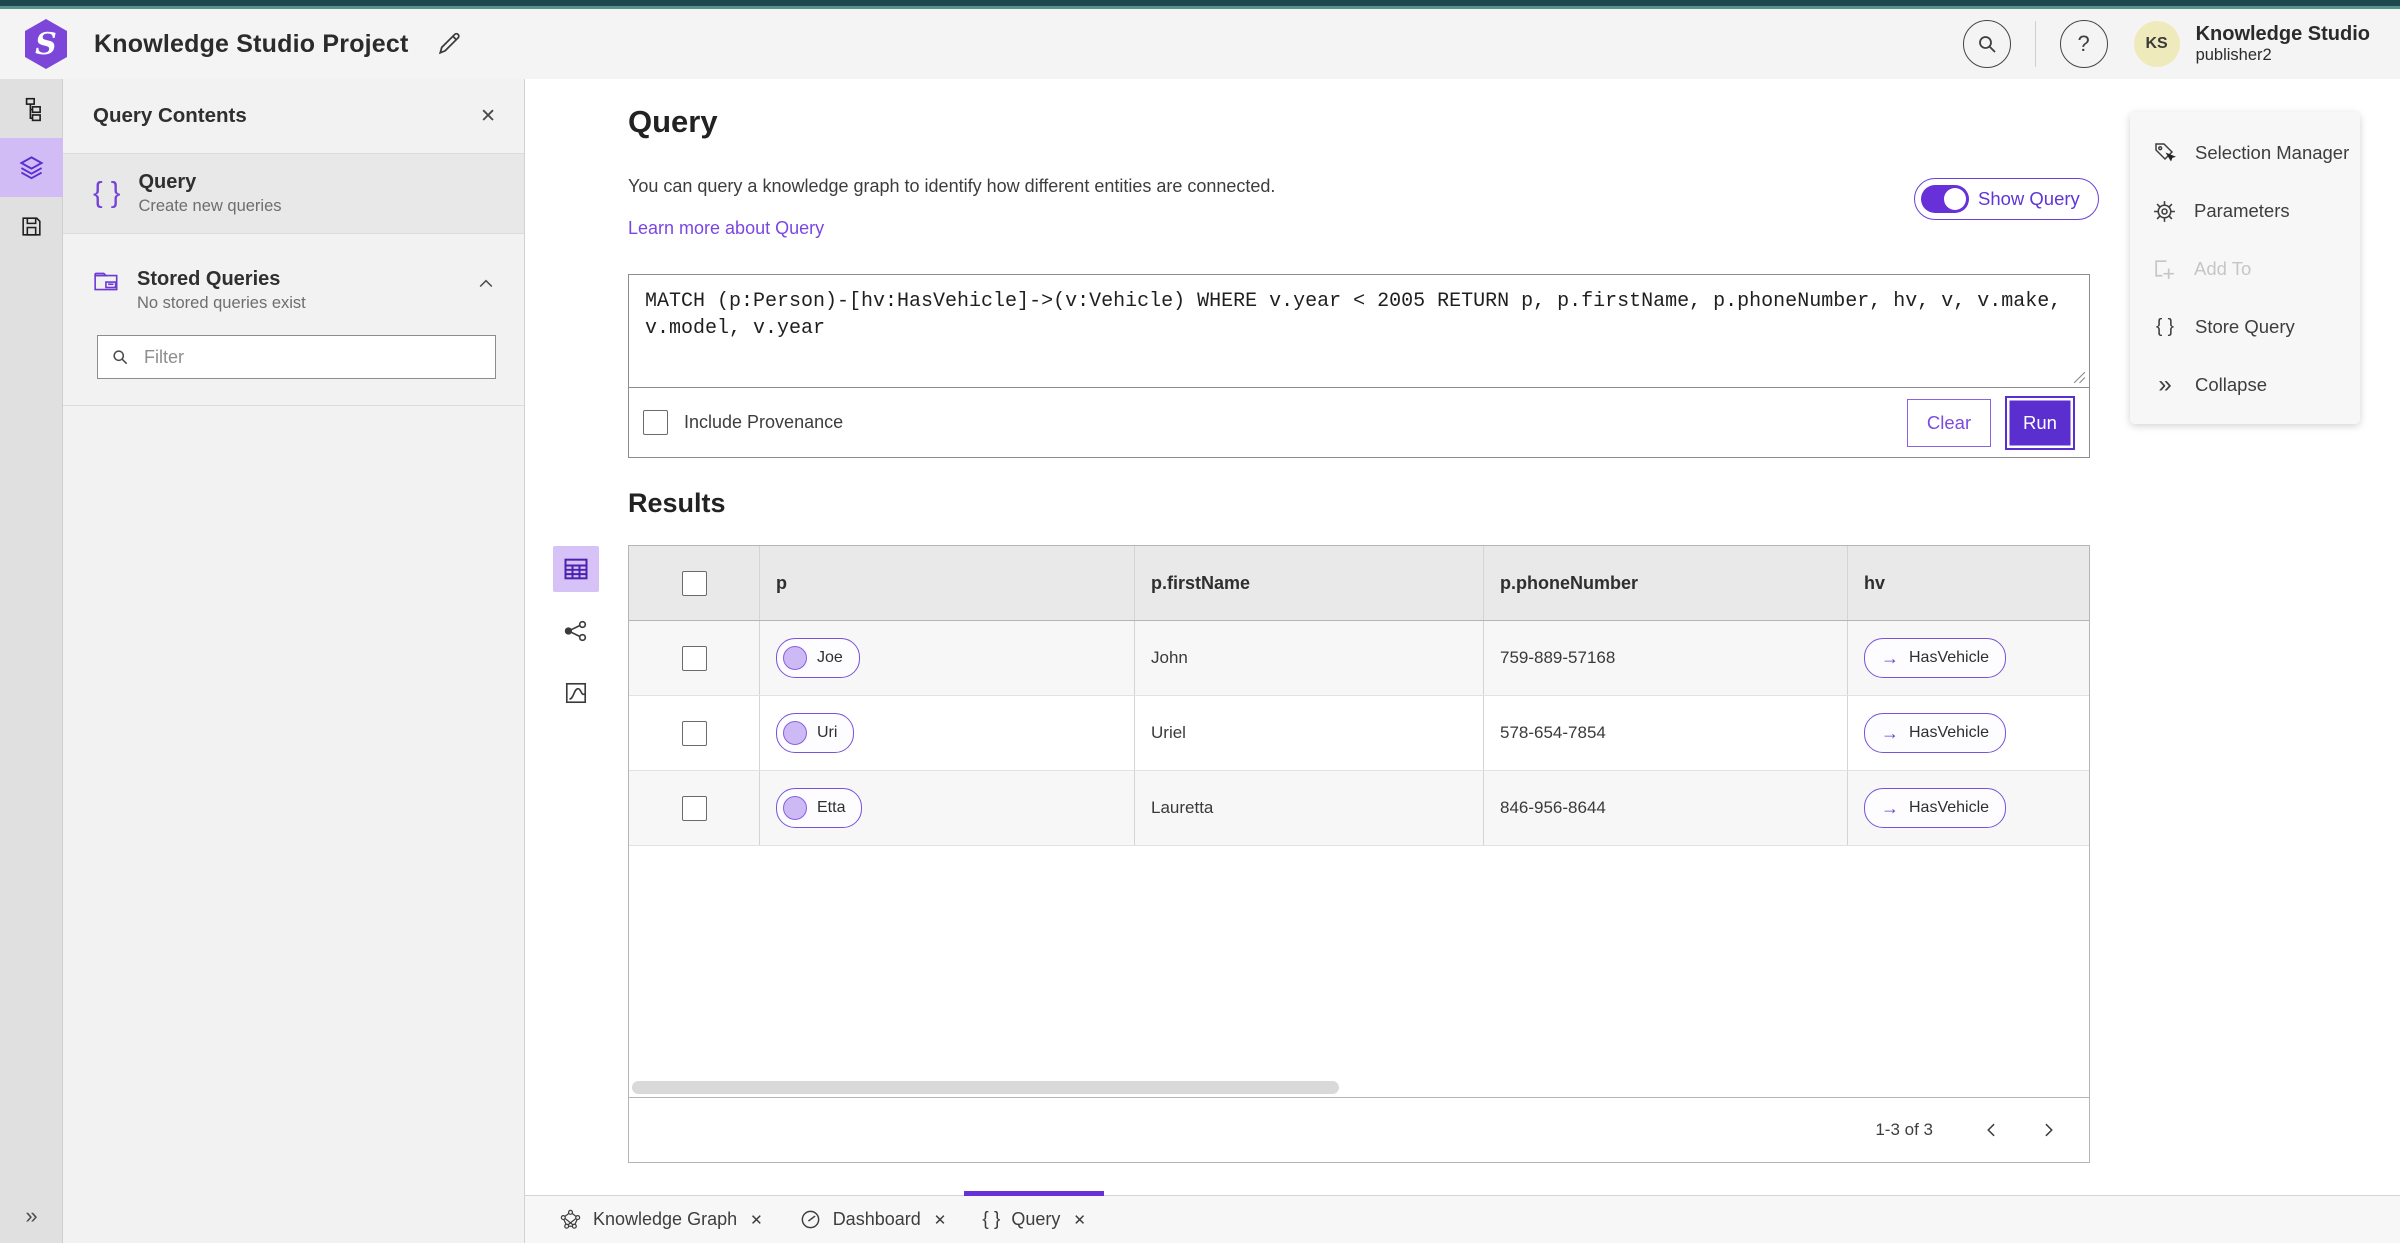 The height and width of the screenshot is (1243, 2400). What do you see at coordinates (946, 583) in the screenshot?
I see `column-header-p: p` at bounding box center [946, 583].